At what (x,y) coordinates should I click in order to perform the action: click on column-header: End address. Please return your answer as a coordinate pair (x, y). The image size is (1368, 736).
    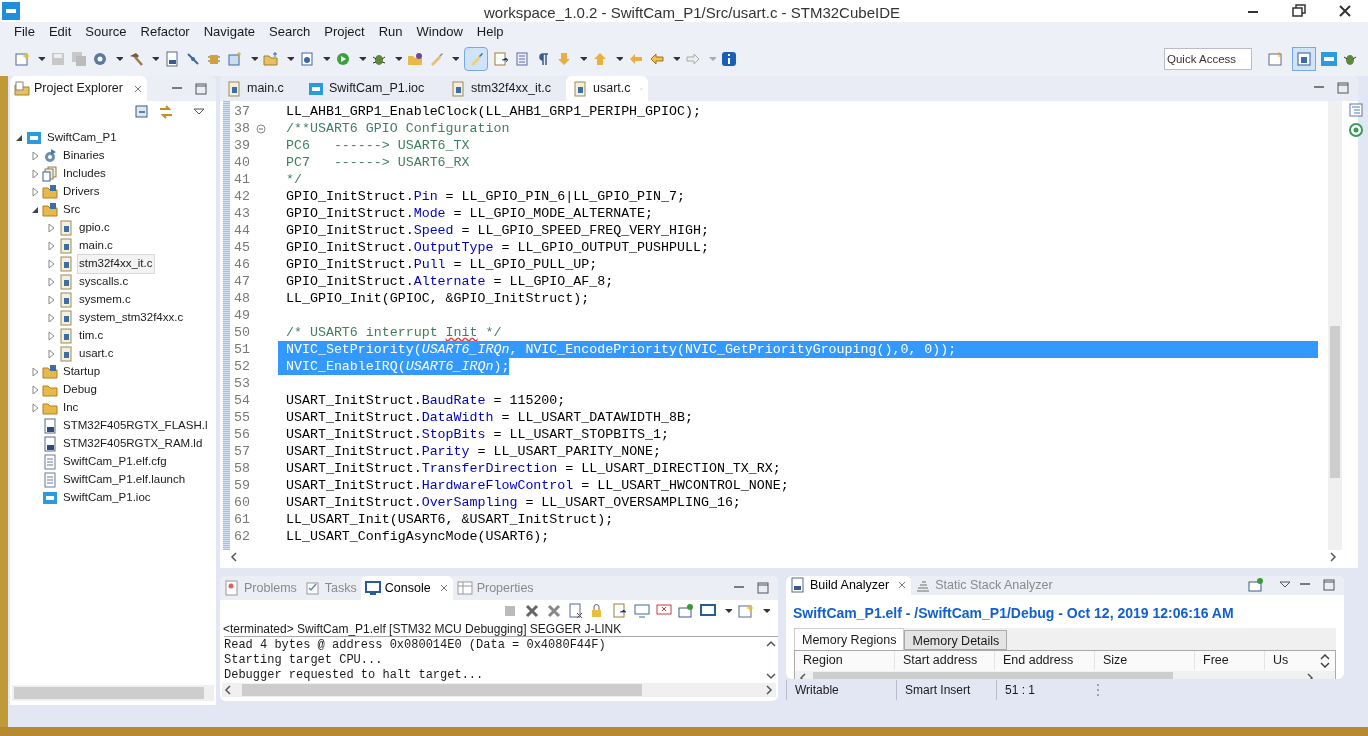
    Looking at the image, I should click on (1045, 661).